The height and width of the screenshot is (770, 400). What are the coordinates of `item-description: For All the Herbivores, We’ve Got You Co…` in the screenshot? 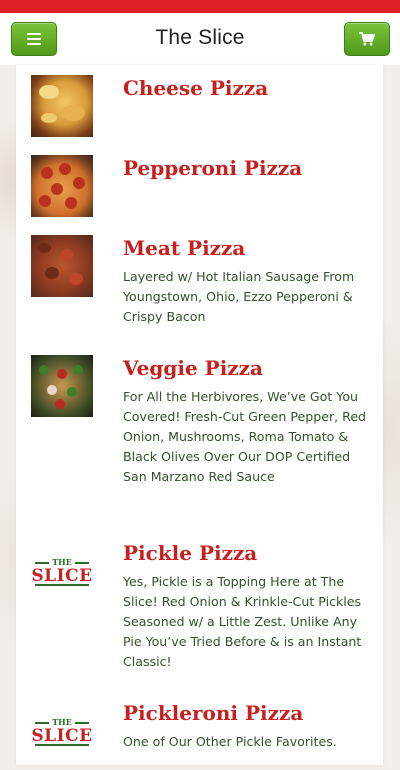 It's located at (245, 436).